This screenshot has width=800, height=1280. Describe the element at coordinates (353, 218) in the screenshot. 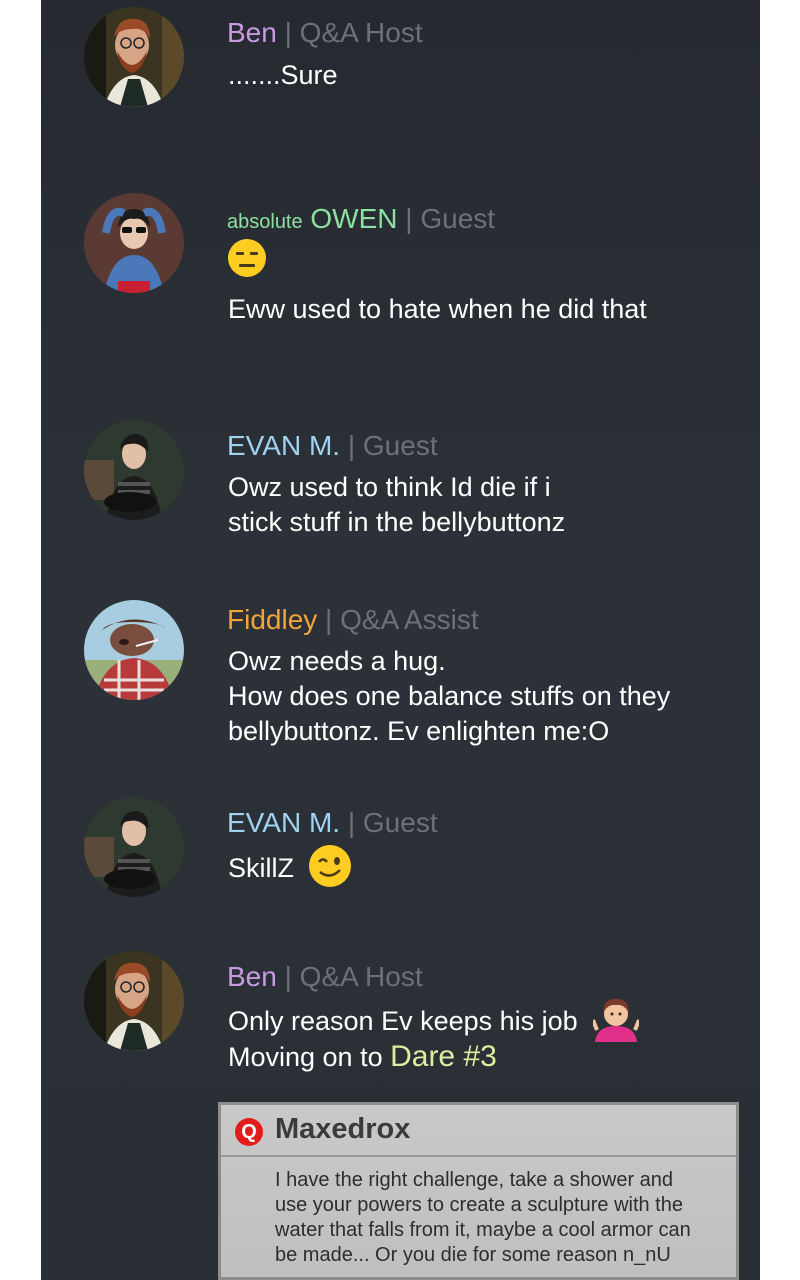

I see `sender-name: OWEN` at that location.